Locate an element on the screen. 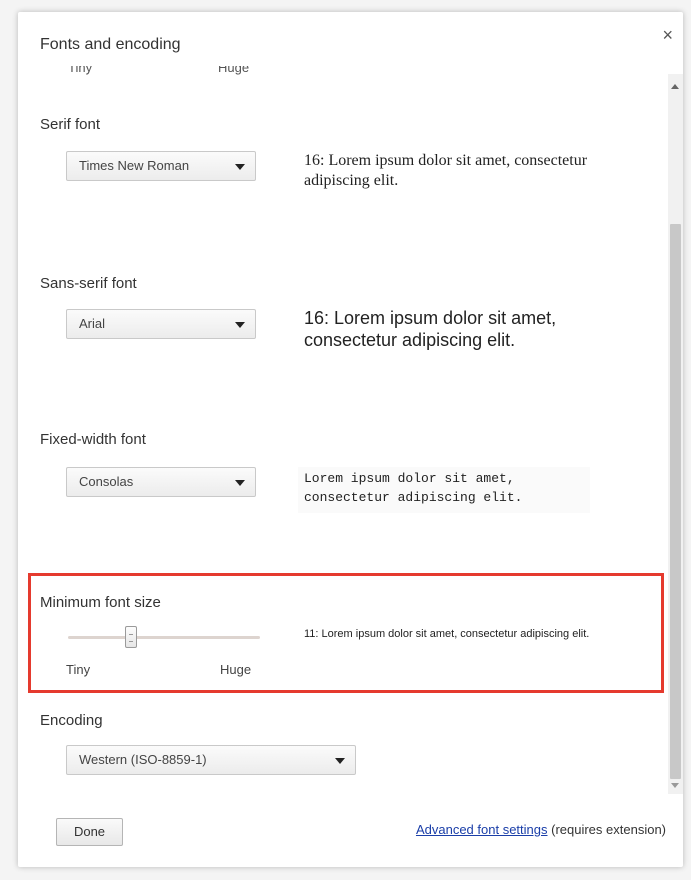 Image resolution: width=691 pixels, height=880 pixels. scroll-up-icon is located at coordinates (675, 86).